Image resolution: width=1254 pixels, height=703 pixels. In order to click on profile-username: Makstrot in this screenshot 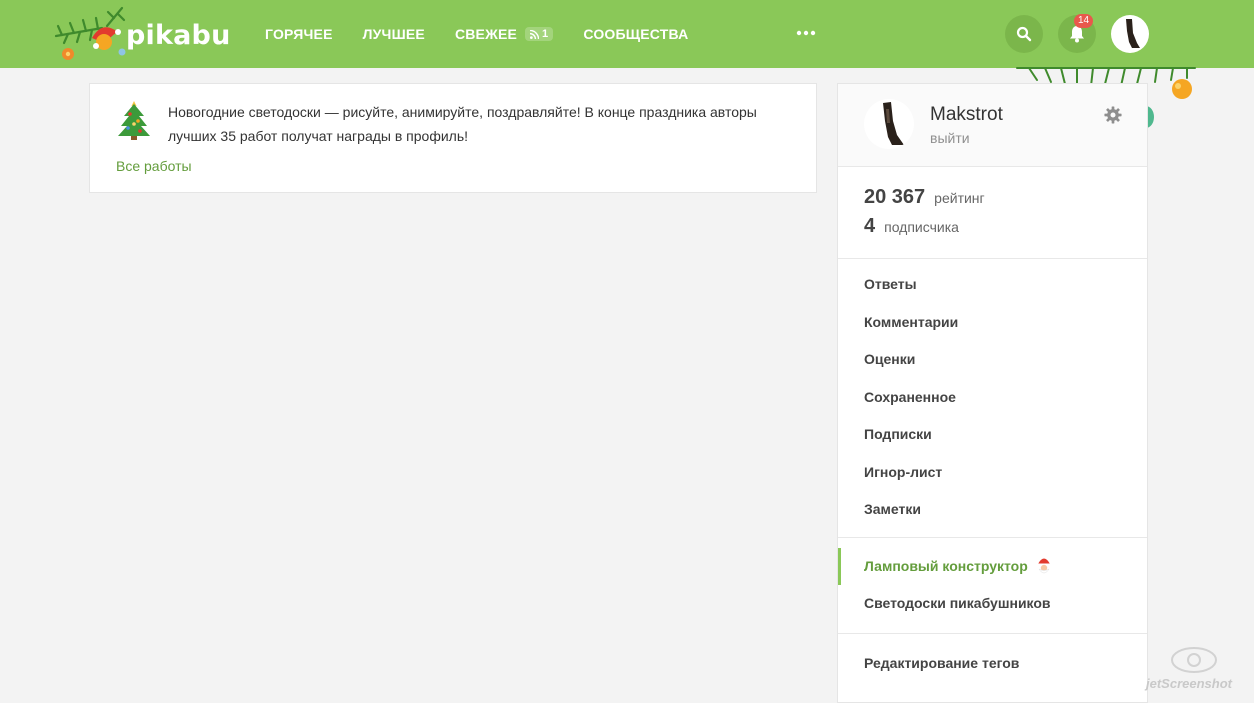, I will do `click(966, 115)`.